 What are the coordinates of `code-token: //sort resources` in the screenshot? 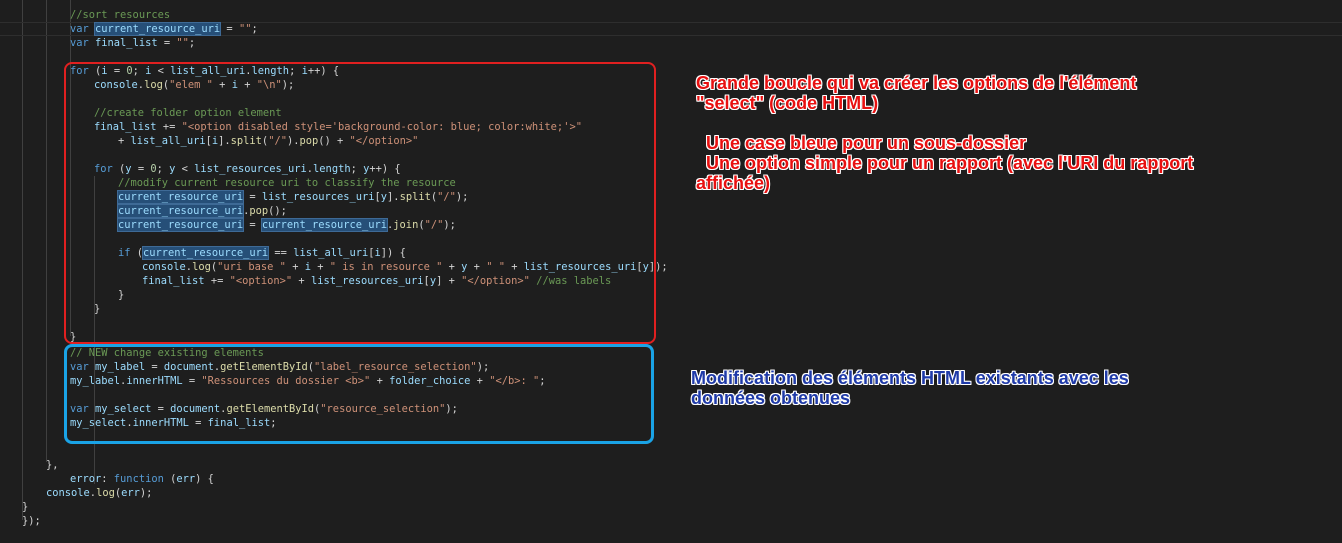 It's located at (120, 15).